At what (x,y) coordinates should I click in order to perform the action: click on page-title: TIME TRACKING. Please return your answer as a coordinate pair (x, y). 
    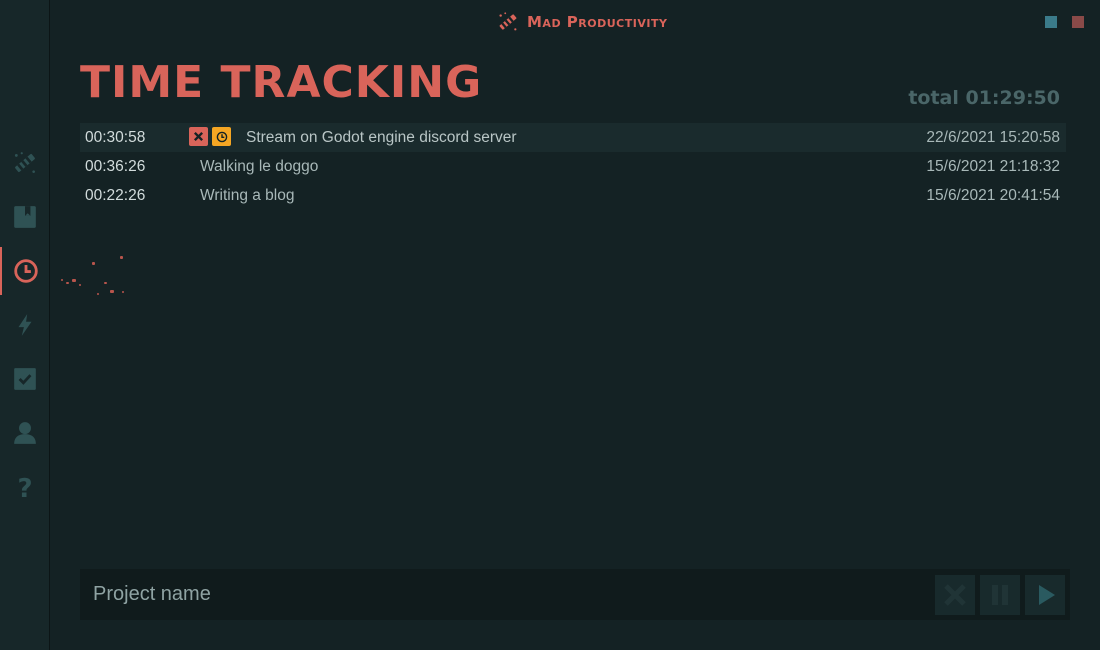
    Looking at the image, I should click on (281, 82).